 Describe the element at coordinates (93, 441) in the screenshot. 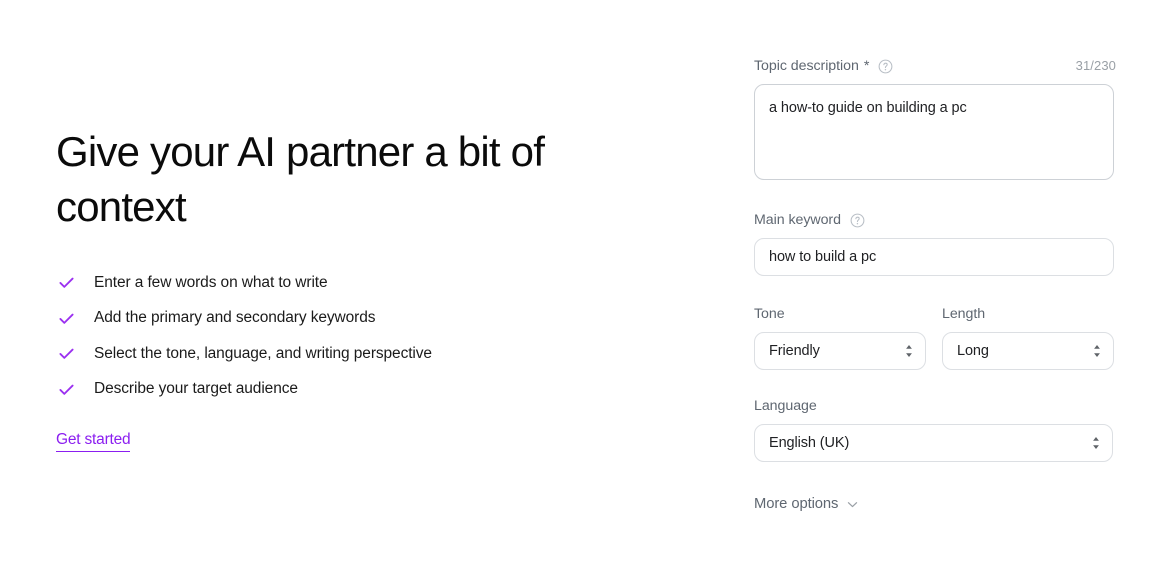

I see `get-started-link: Get started` at that location.